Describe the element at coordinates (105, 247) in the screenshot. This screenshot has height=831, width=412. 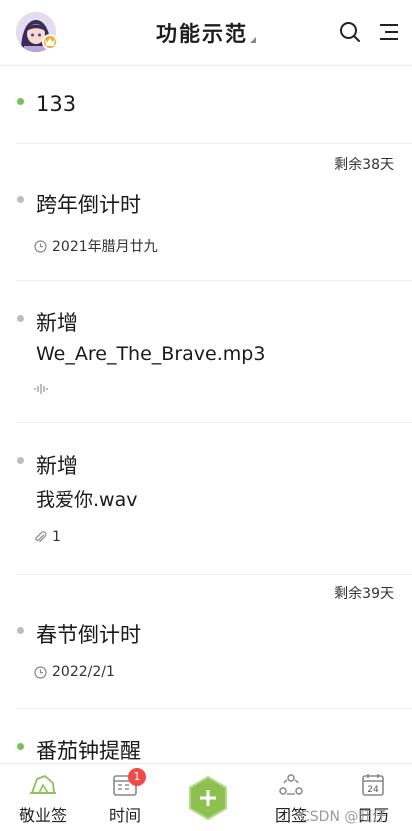
I see `item-date: 2021年腊月廿九` at that location.